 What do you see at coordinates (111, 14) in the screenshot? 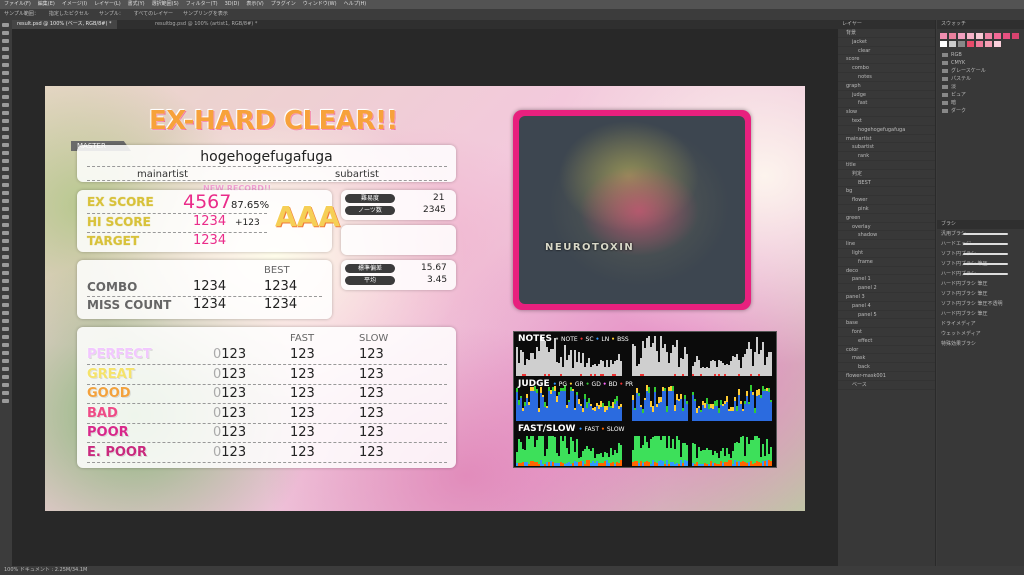
I see `option-item: サンプル：` at bounding box center [111, 14].